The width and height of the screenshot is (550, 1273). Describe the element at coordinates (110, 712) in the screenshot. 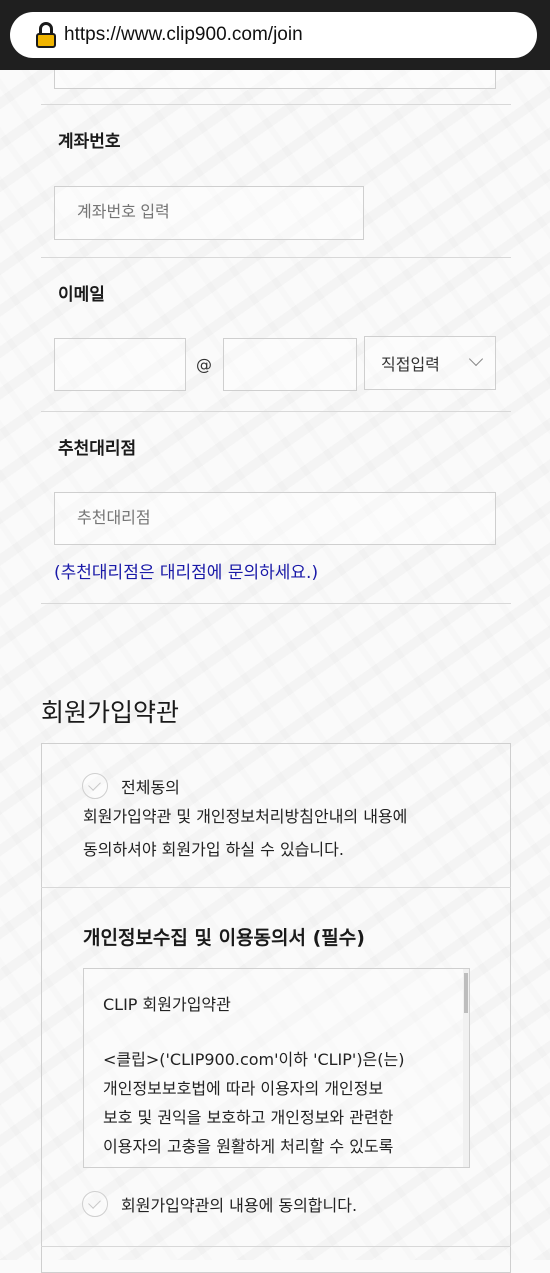

I see `terms-section-title: 회원가입약관` at that location.